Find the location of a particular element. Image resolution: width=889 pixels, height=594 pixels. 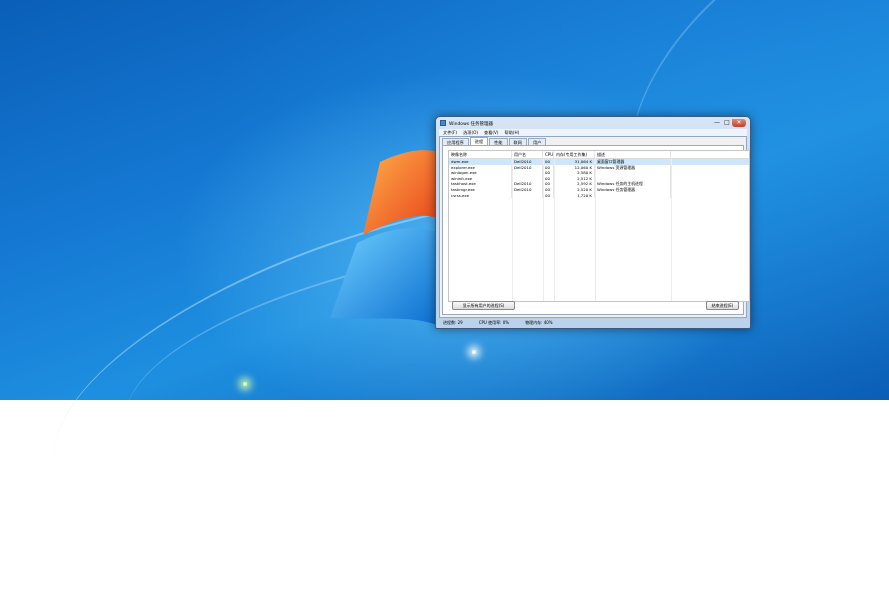

cell-cpu: 00 is located at coordinates (548, 195).